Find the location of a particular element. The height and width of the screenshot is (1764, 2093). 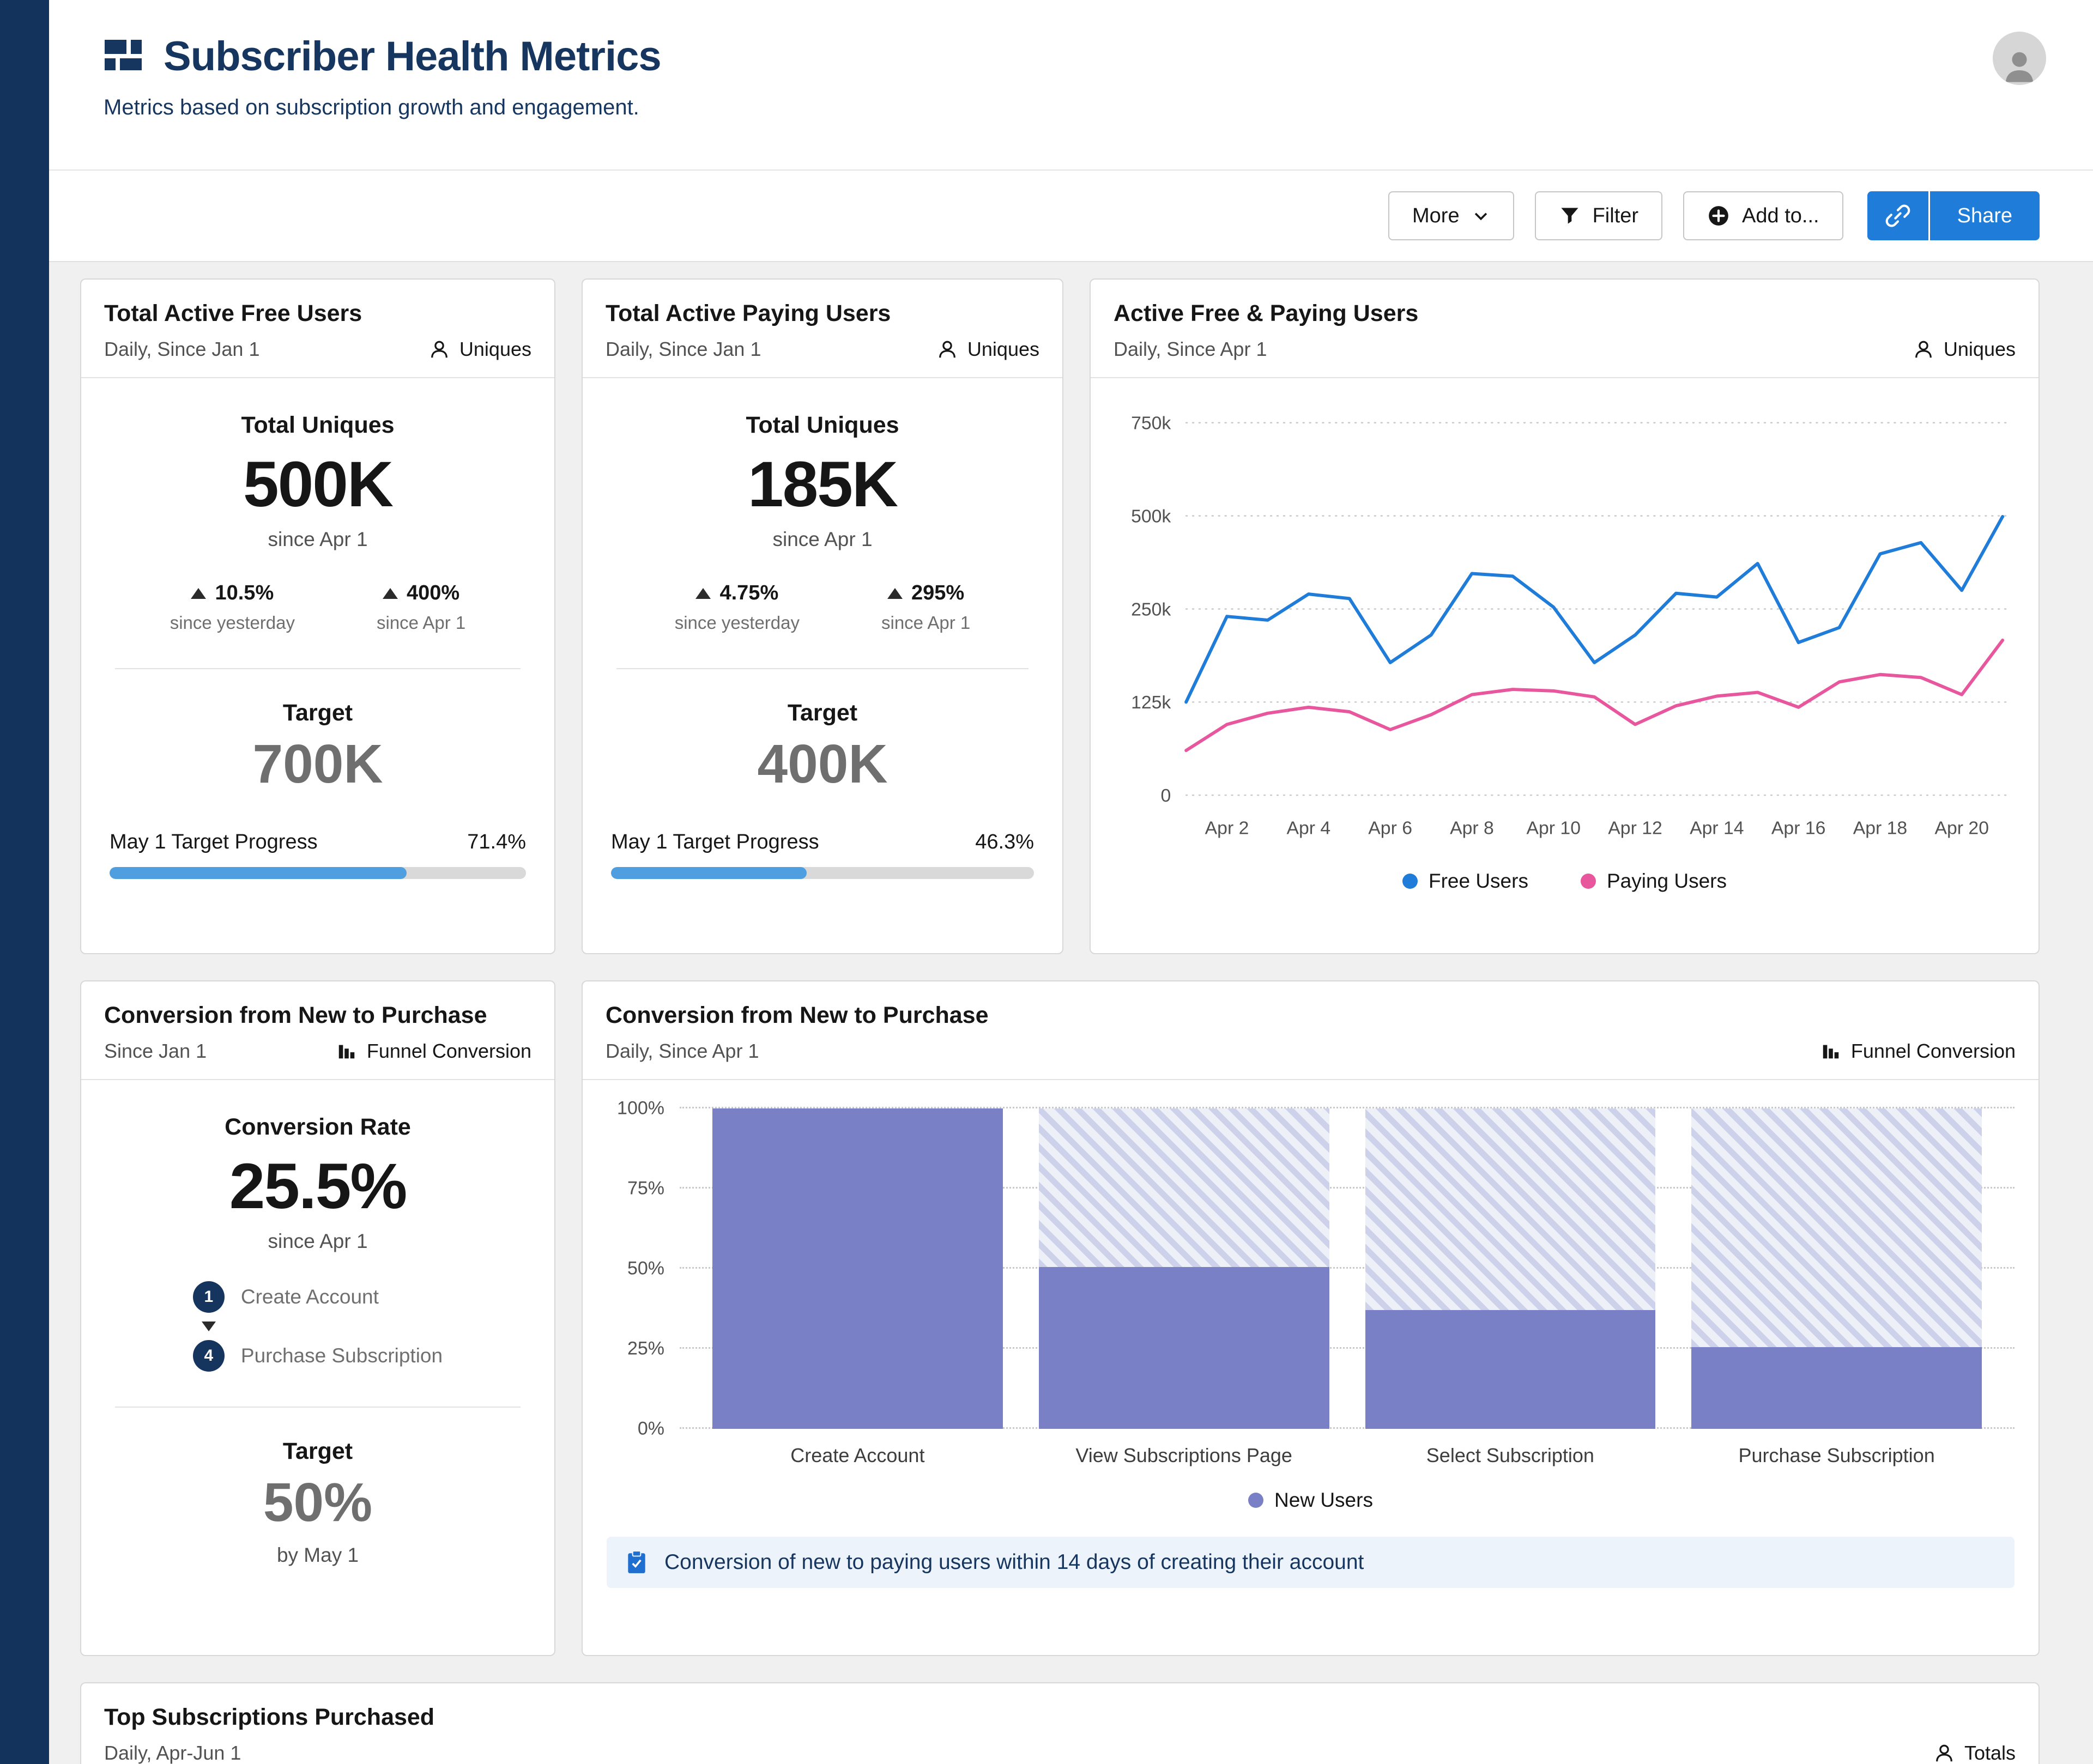

legend-dot is located at coordinates (1410, 882).